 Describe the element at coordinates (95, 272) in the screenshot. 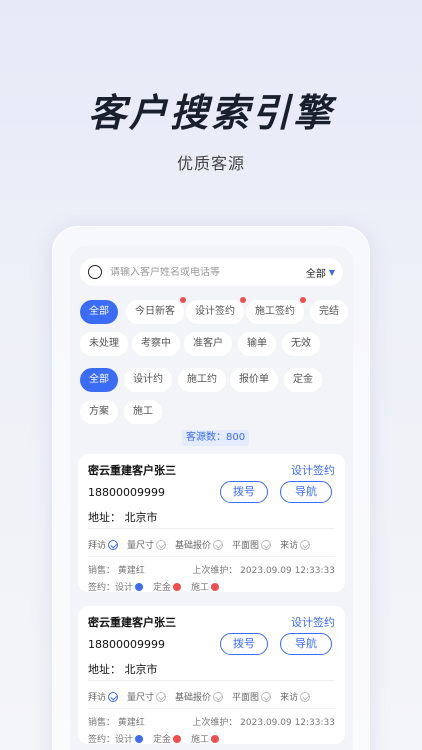

I see `search-icon` at that location.